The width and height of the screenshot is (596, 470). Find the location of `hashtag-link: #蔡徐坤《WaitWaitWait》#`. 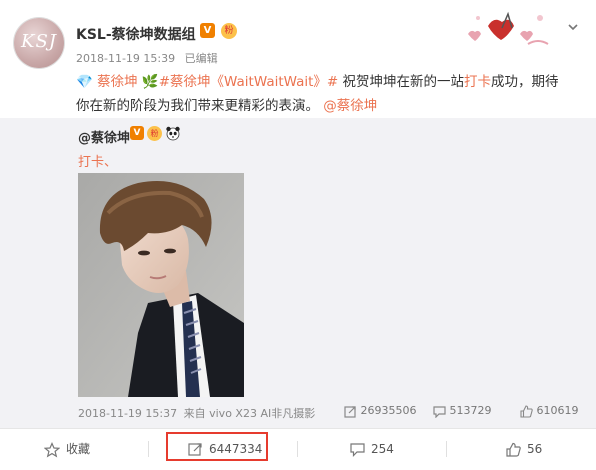

hashtag-link: #蔡徐坤《WaitWaitWait》# is located at coordinates (249, 82).